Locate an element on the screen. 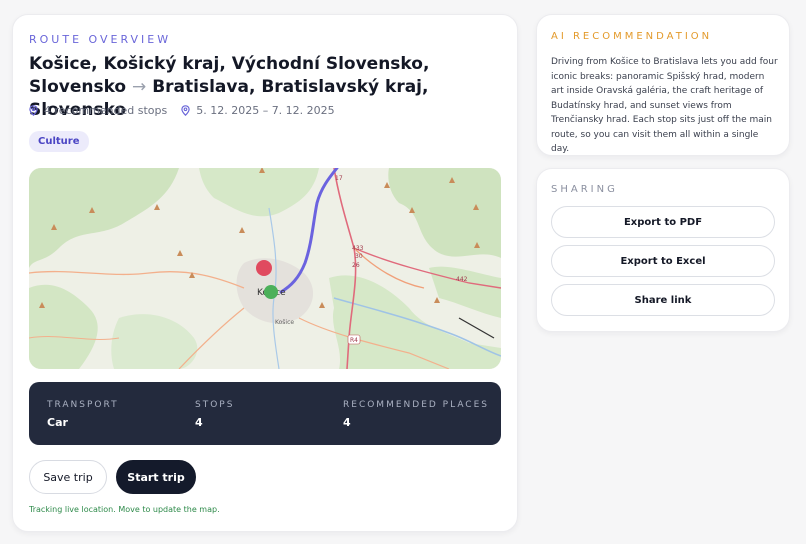 Image resolution: width=806 pixels, height=544 pixels. share-link-button: Share link is located at coordinates (663, 300).